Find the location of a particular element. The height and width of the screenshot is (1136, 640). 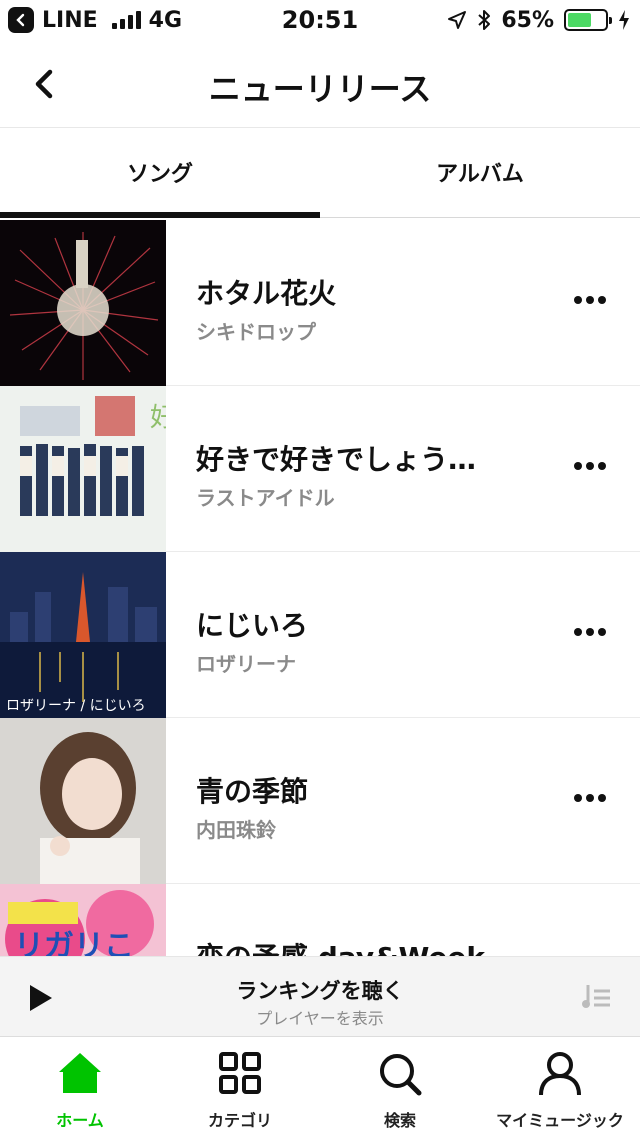

charging-icon is located at coordinates (624, 20).